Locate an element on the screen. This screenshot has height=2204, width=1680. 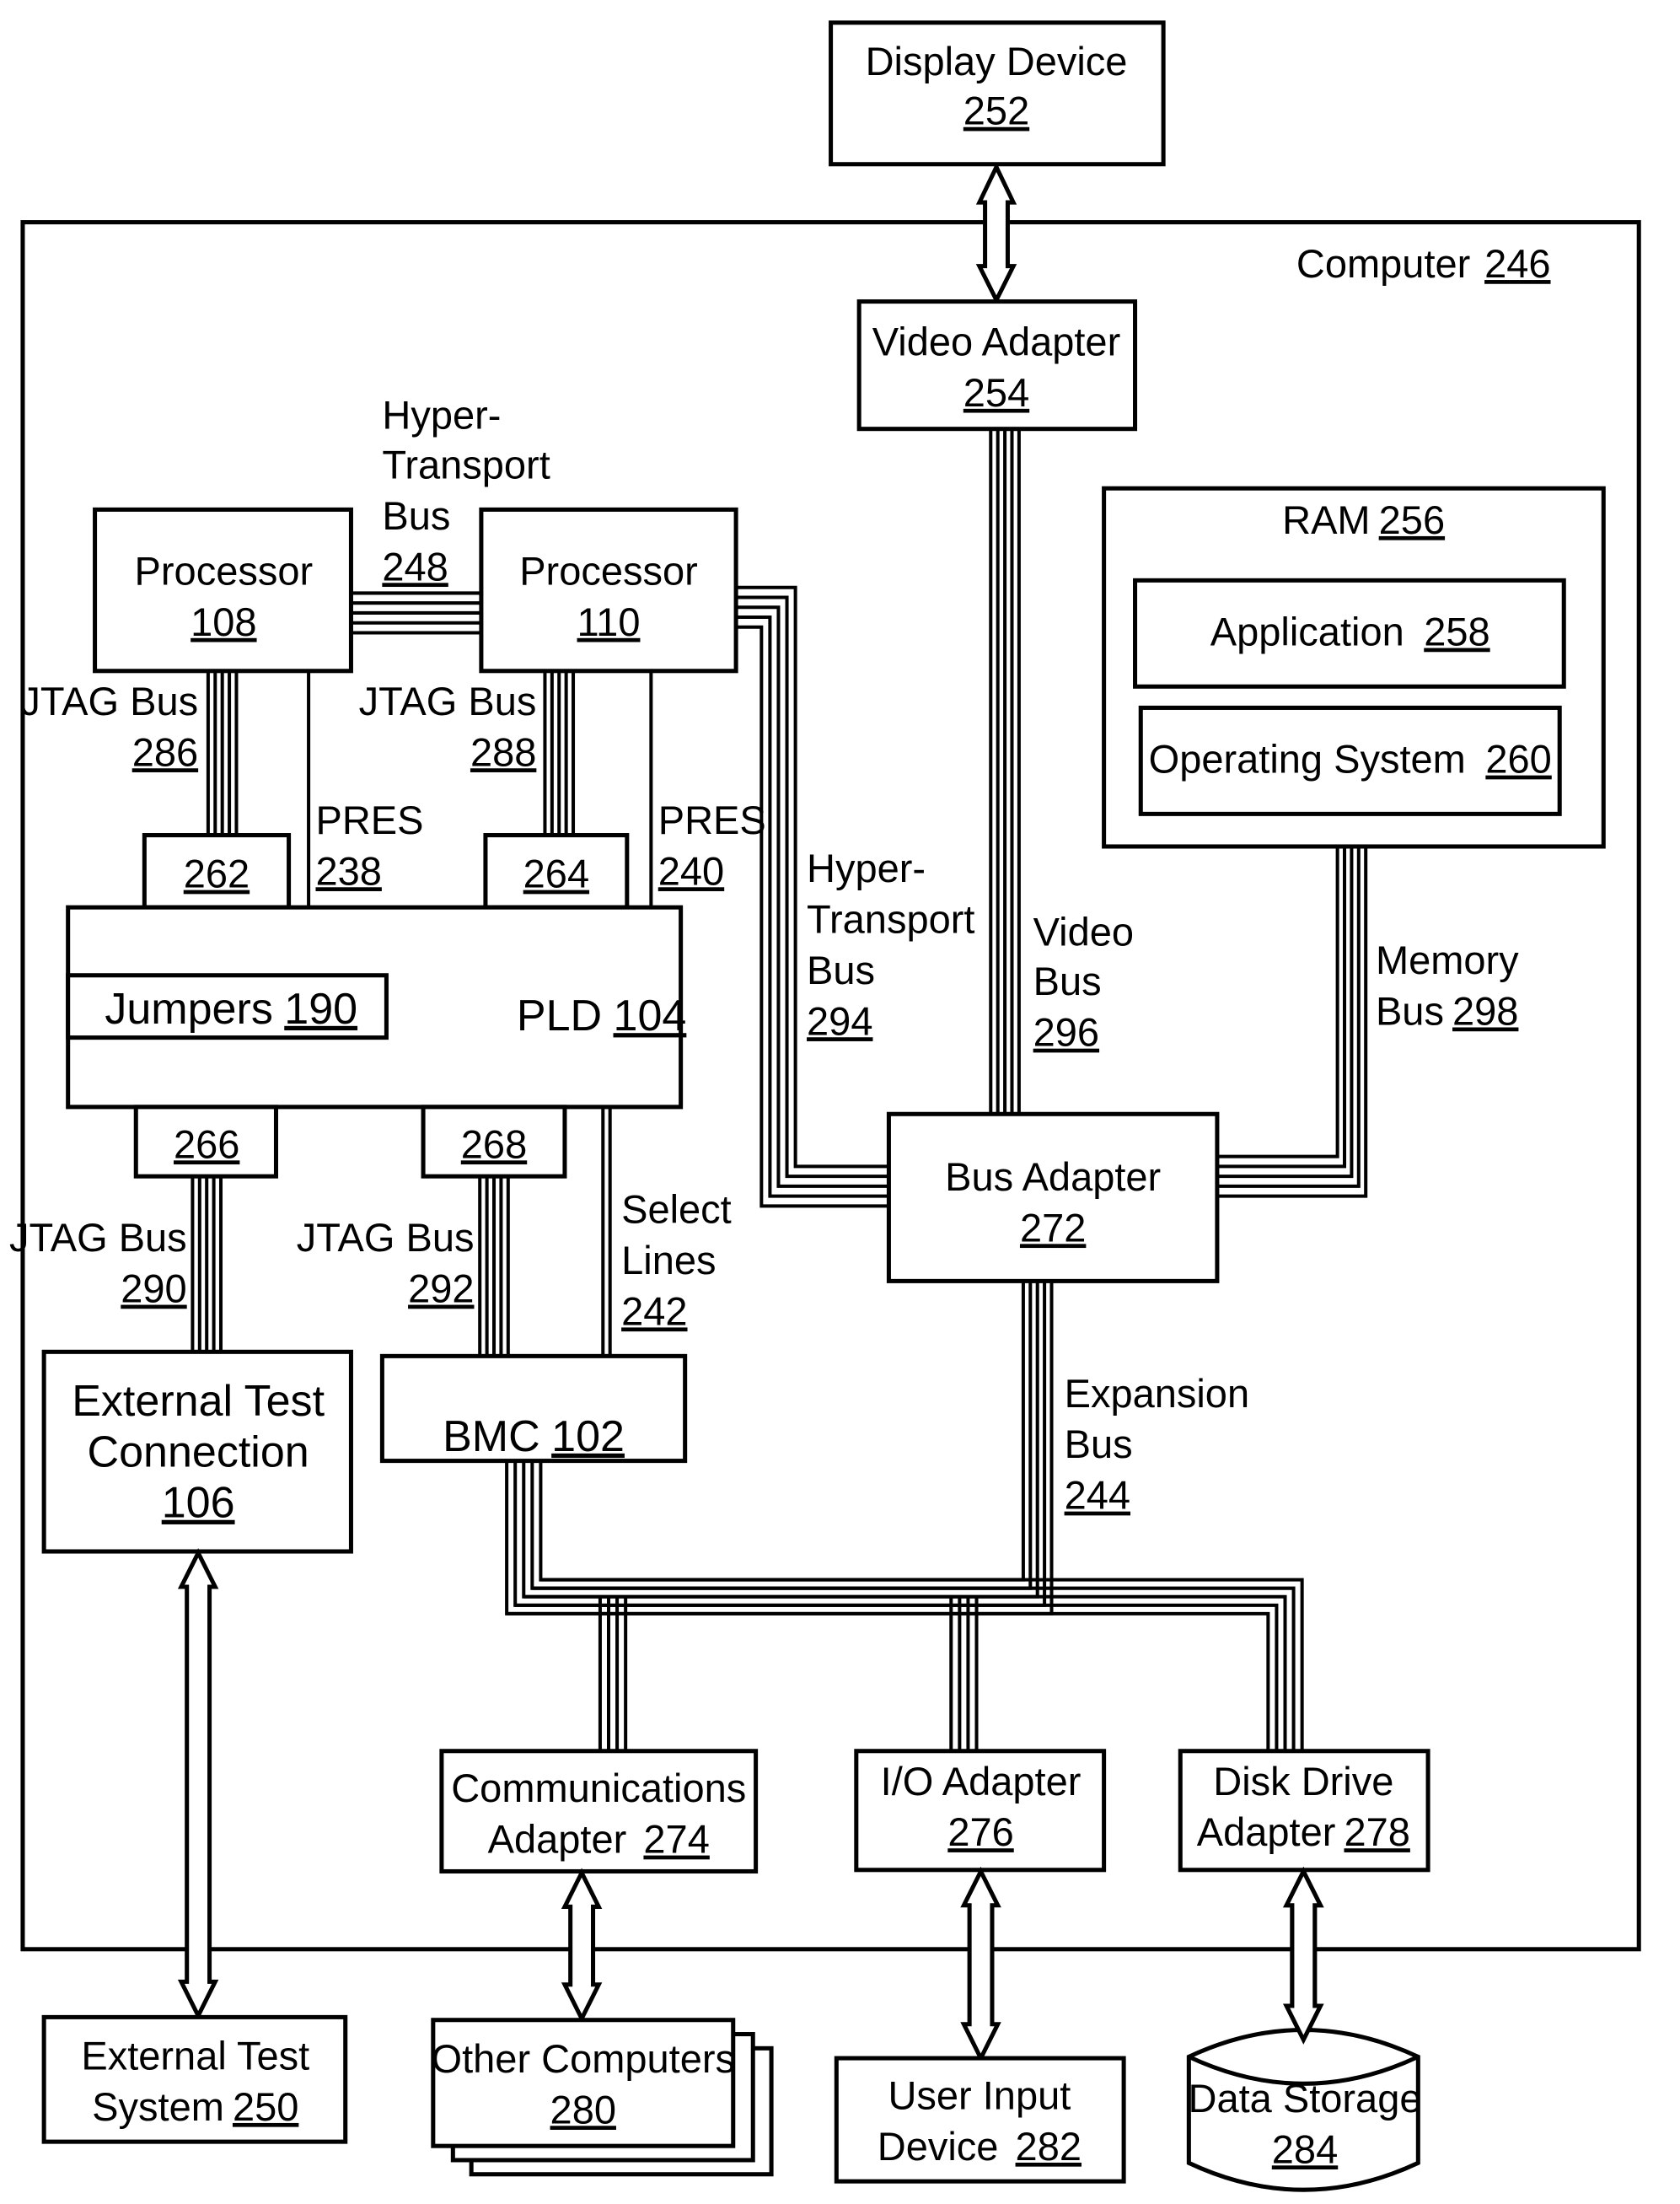
port-266-box: 266 is located at coordinates (205, 1142).